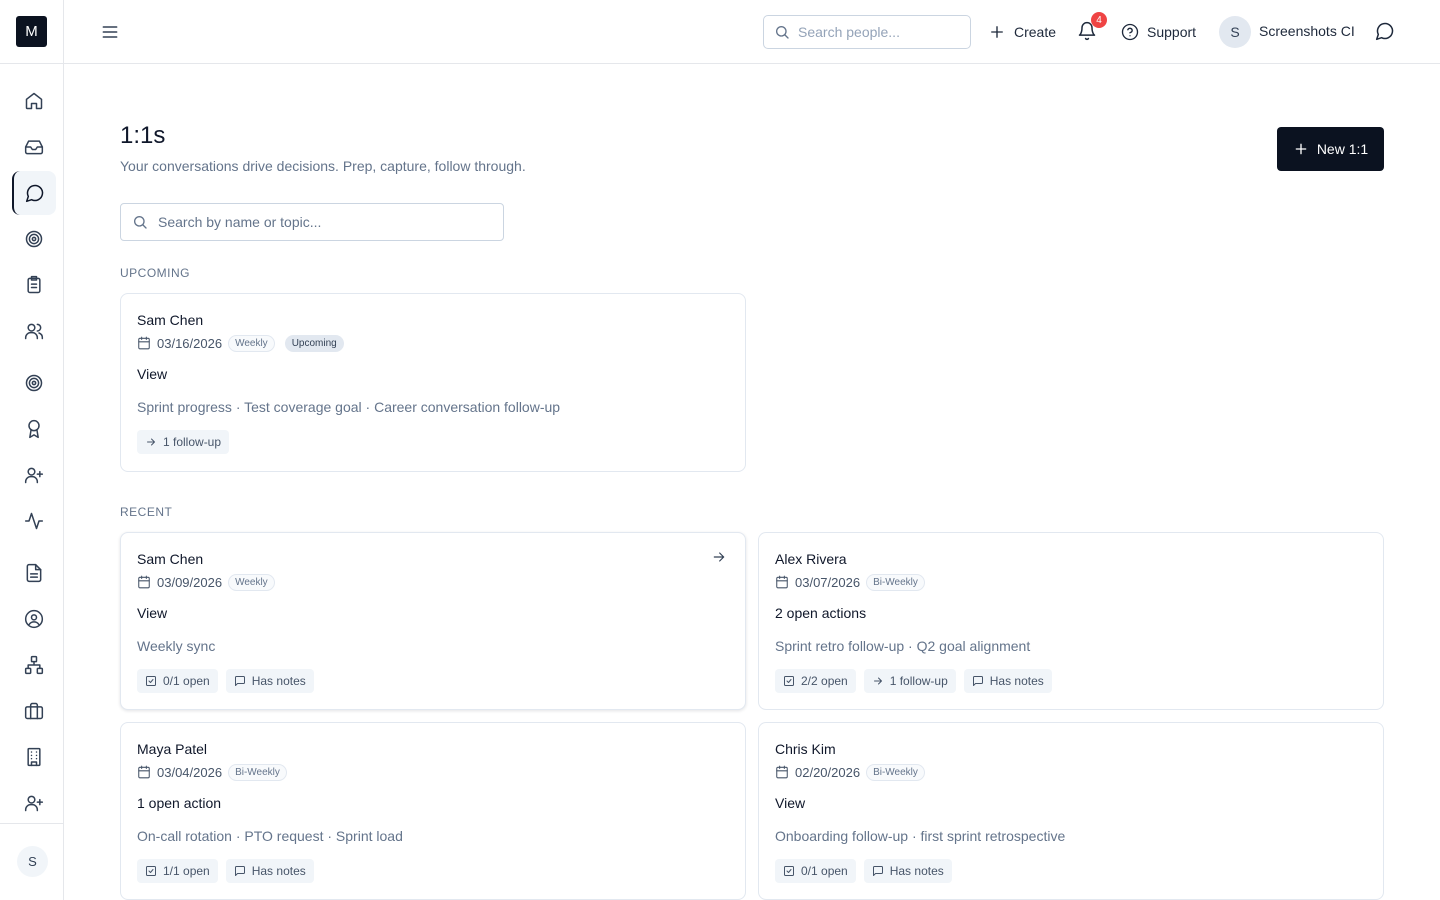 The width and height of the screenshot is (1440, 900). I want to click on user-add-icon, so click(34, 803).